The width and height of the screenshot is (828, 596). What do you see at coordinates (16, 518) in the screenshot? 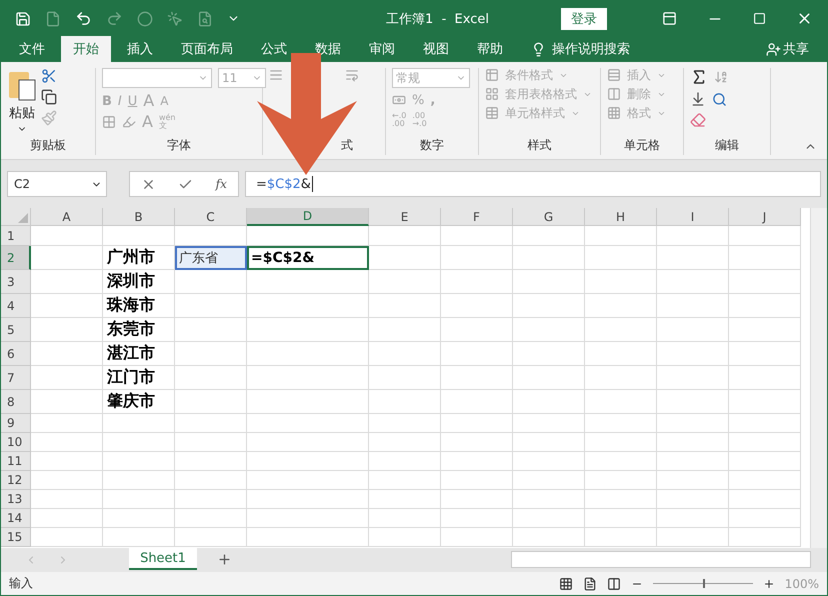
I see `row-header: 14` at bounding box center [16, 518].